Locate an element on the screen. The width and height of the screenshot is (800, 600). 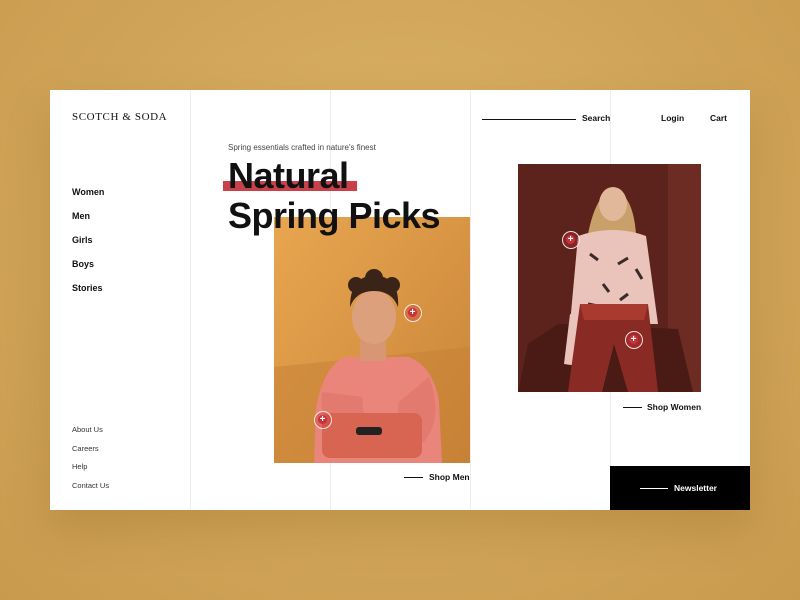
brand-logo: SCOTCH & SODA is located at coordinates (119, 117).